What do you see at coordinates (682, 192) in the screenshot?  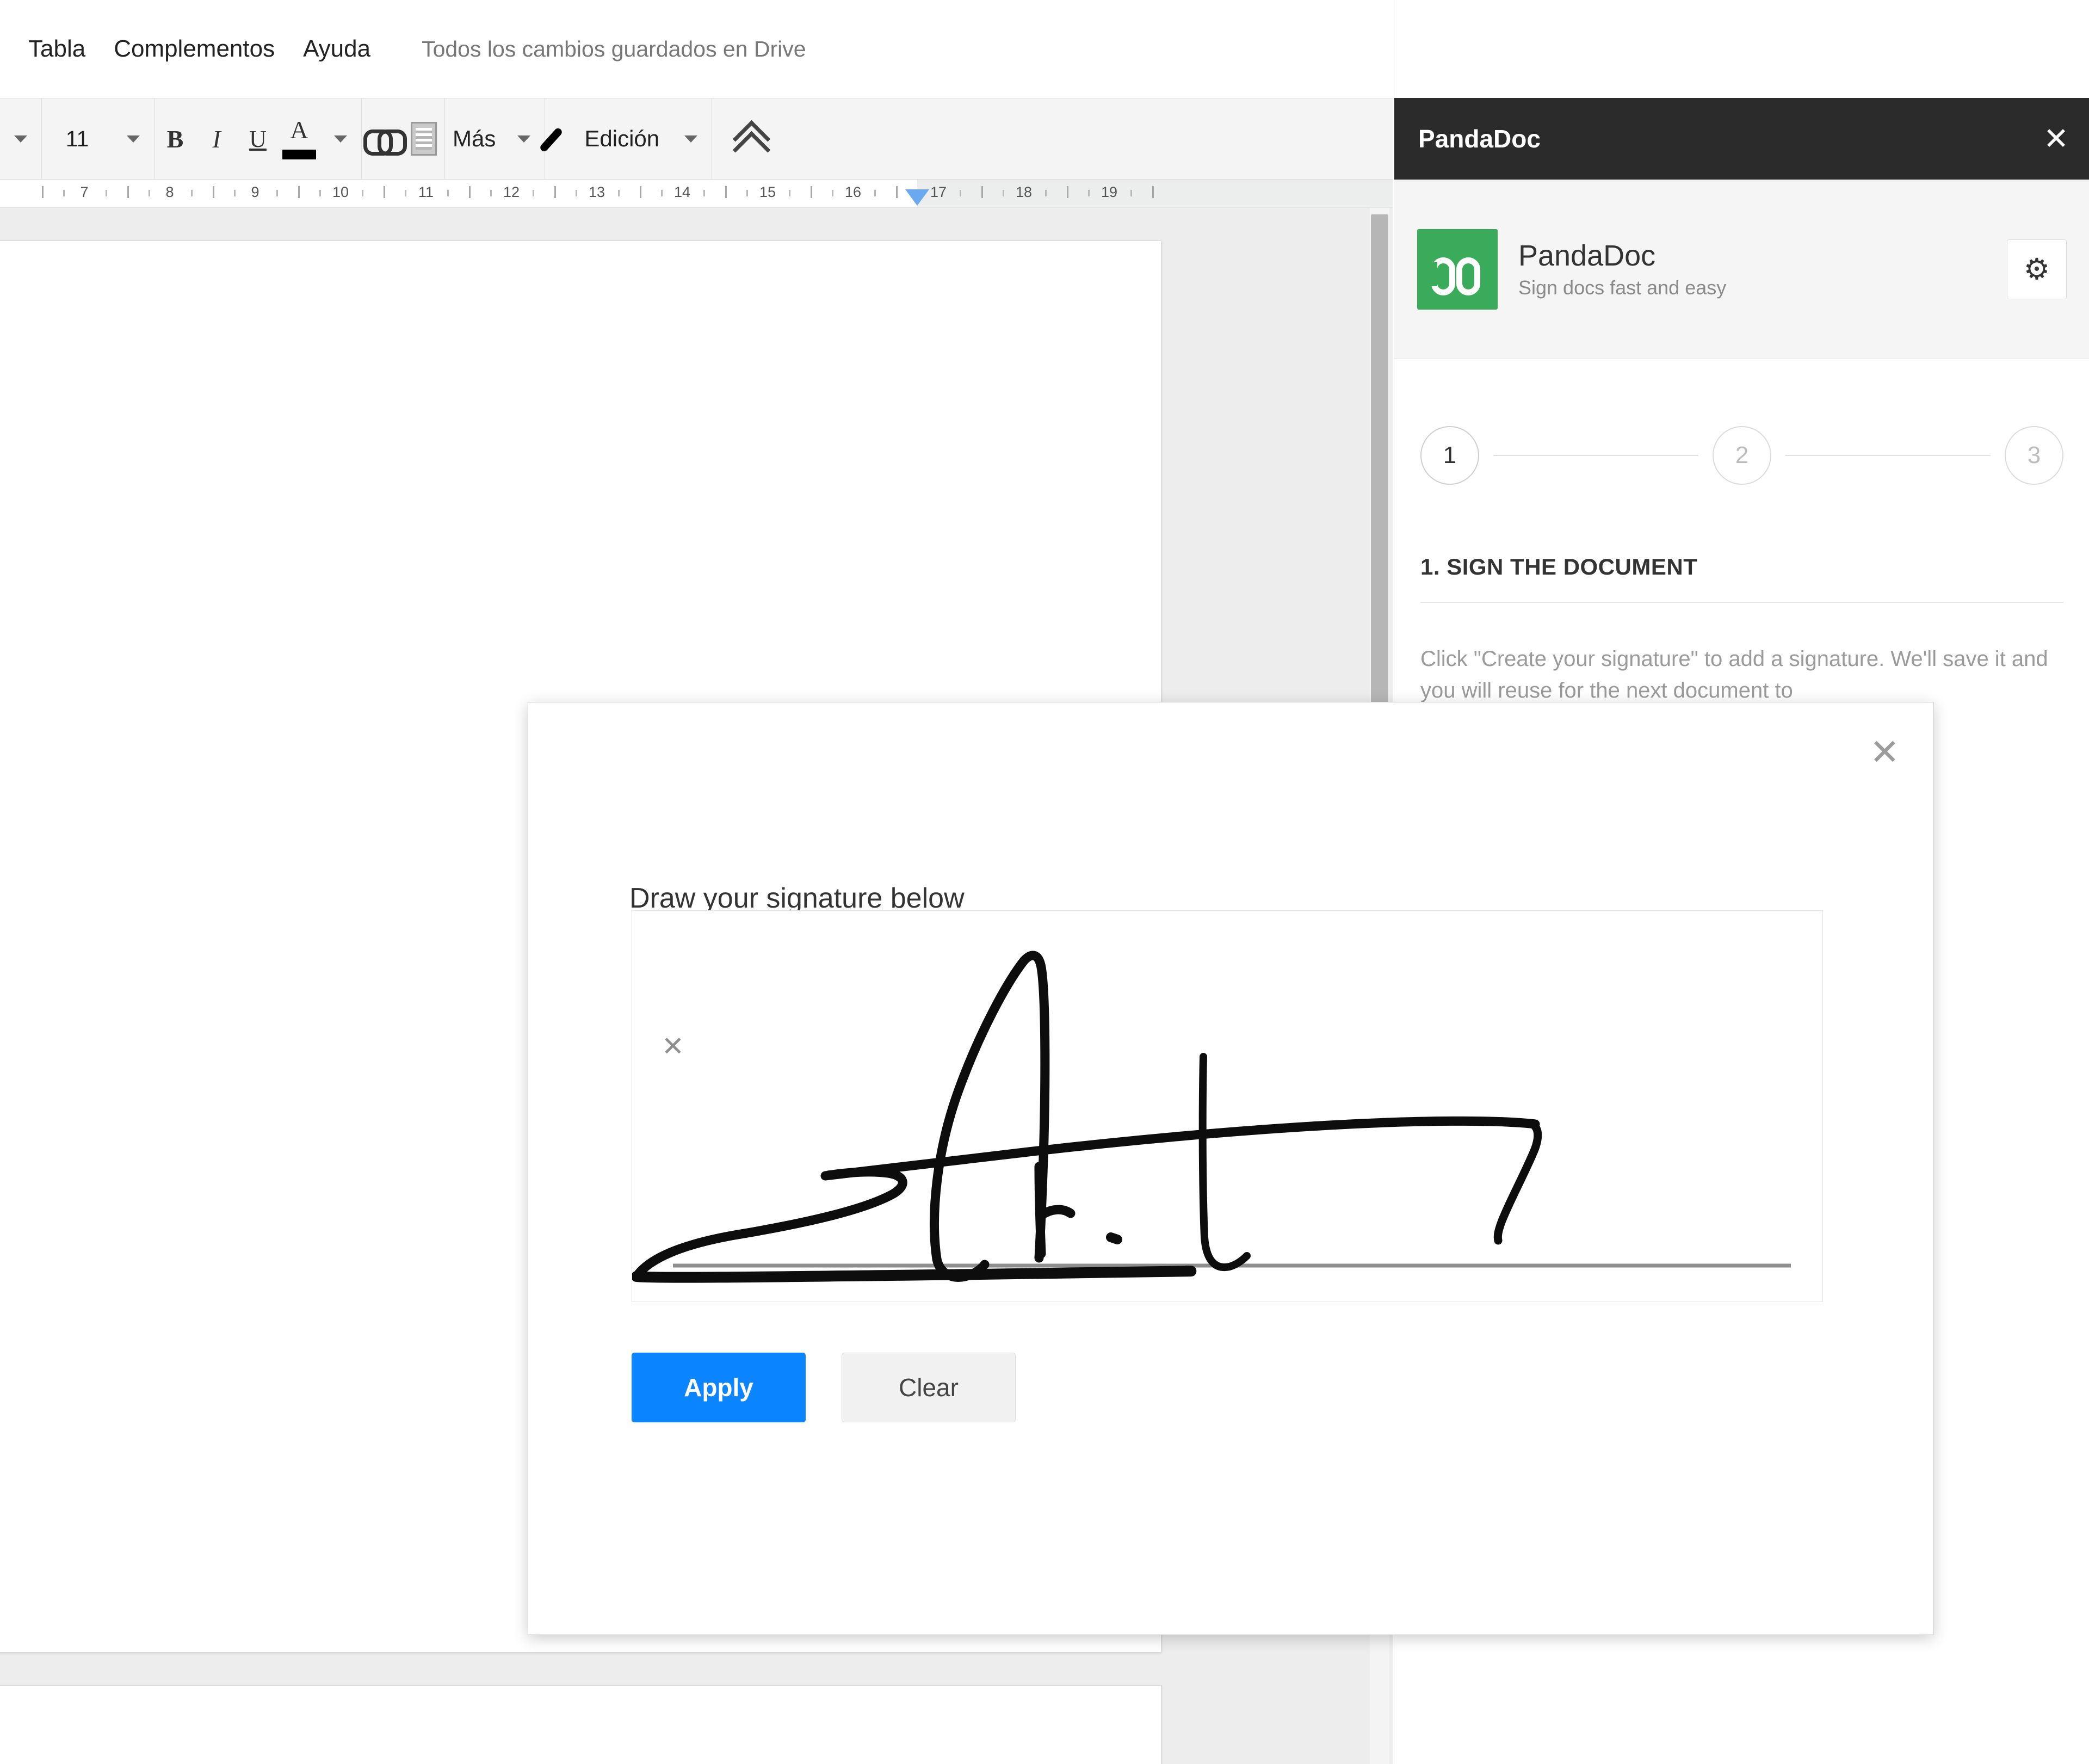 I see `ruler-number: 14` at bounding box center [682, 192].